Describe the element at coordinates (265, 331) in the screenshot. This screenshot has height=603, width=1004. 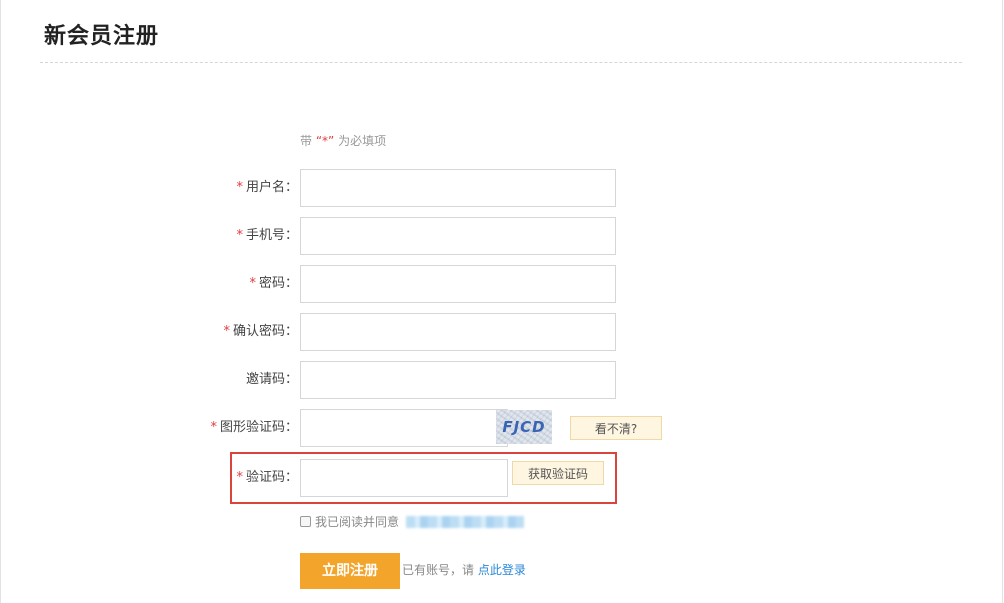
I see `confirm-password-label-text: 确认密码：` at that location.